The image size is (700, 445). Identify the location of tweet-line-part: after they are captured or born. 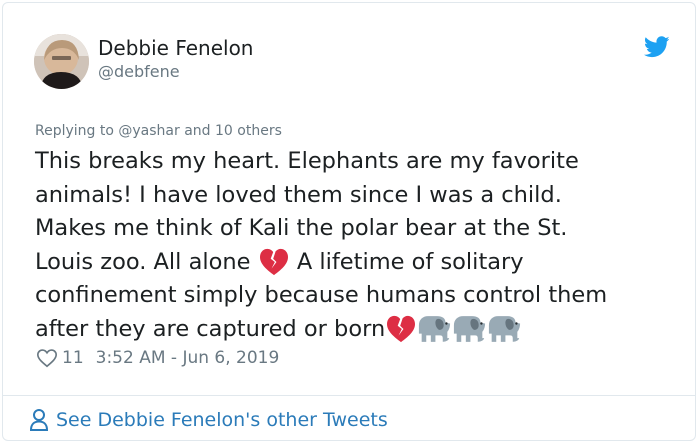
(210, 328).